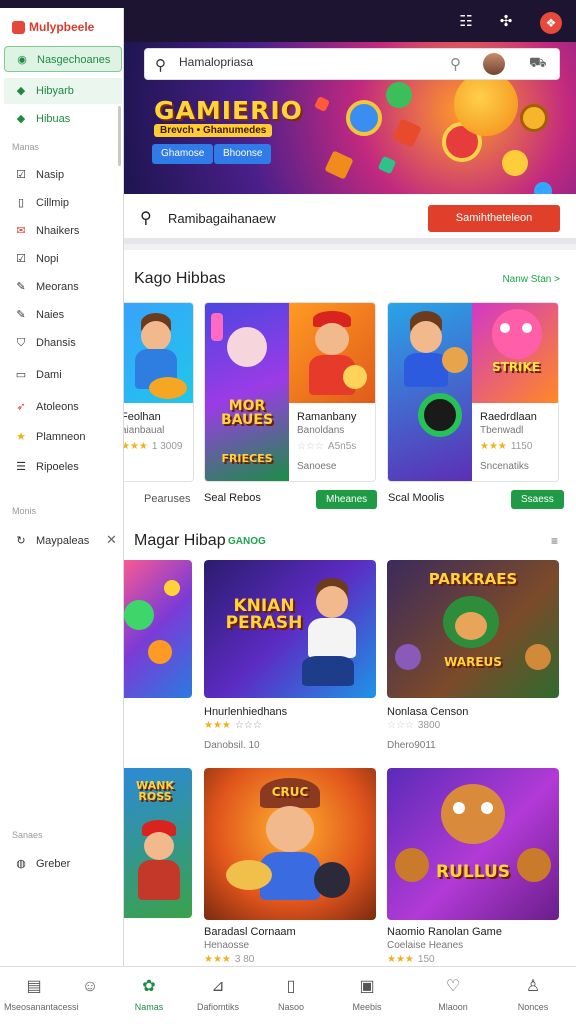 This screenshot has height=1024, width=576. What do you see at coordinates (551, 23) in the screenshot?
I see `profile-badge-icon: ❖` at bounding box center [551, 23].